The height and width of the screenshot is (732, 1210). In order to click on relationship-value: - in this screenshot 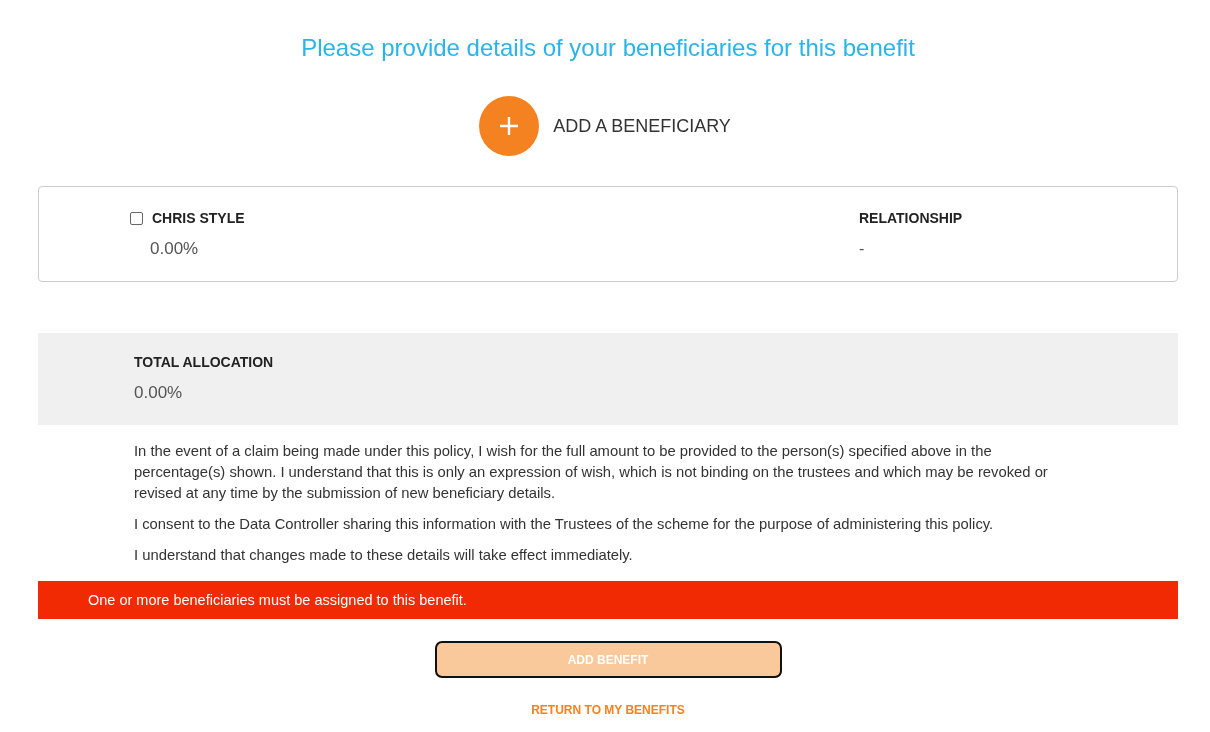, I will do `click(862, 248)`.